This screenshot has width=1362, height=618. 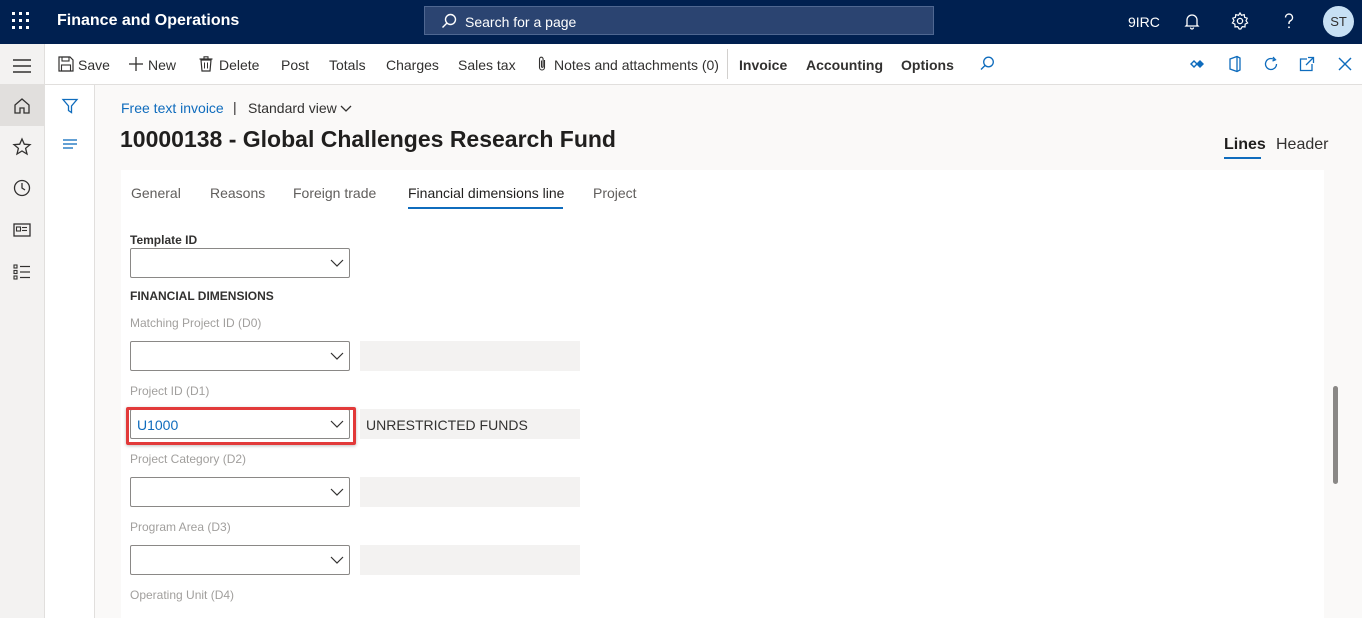 I want to click on totals-button: Totals, so click(x=347, y=65).